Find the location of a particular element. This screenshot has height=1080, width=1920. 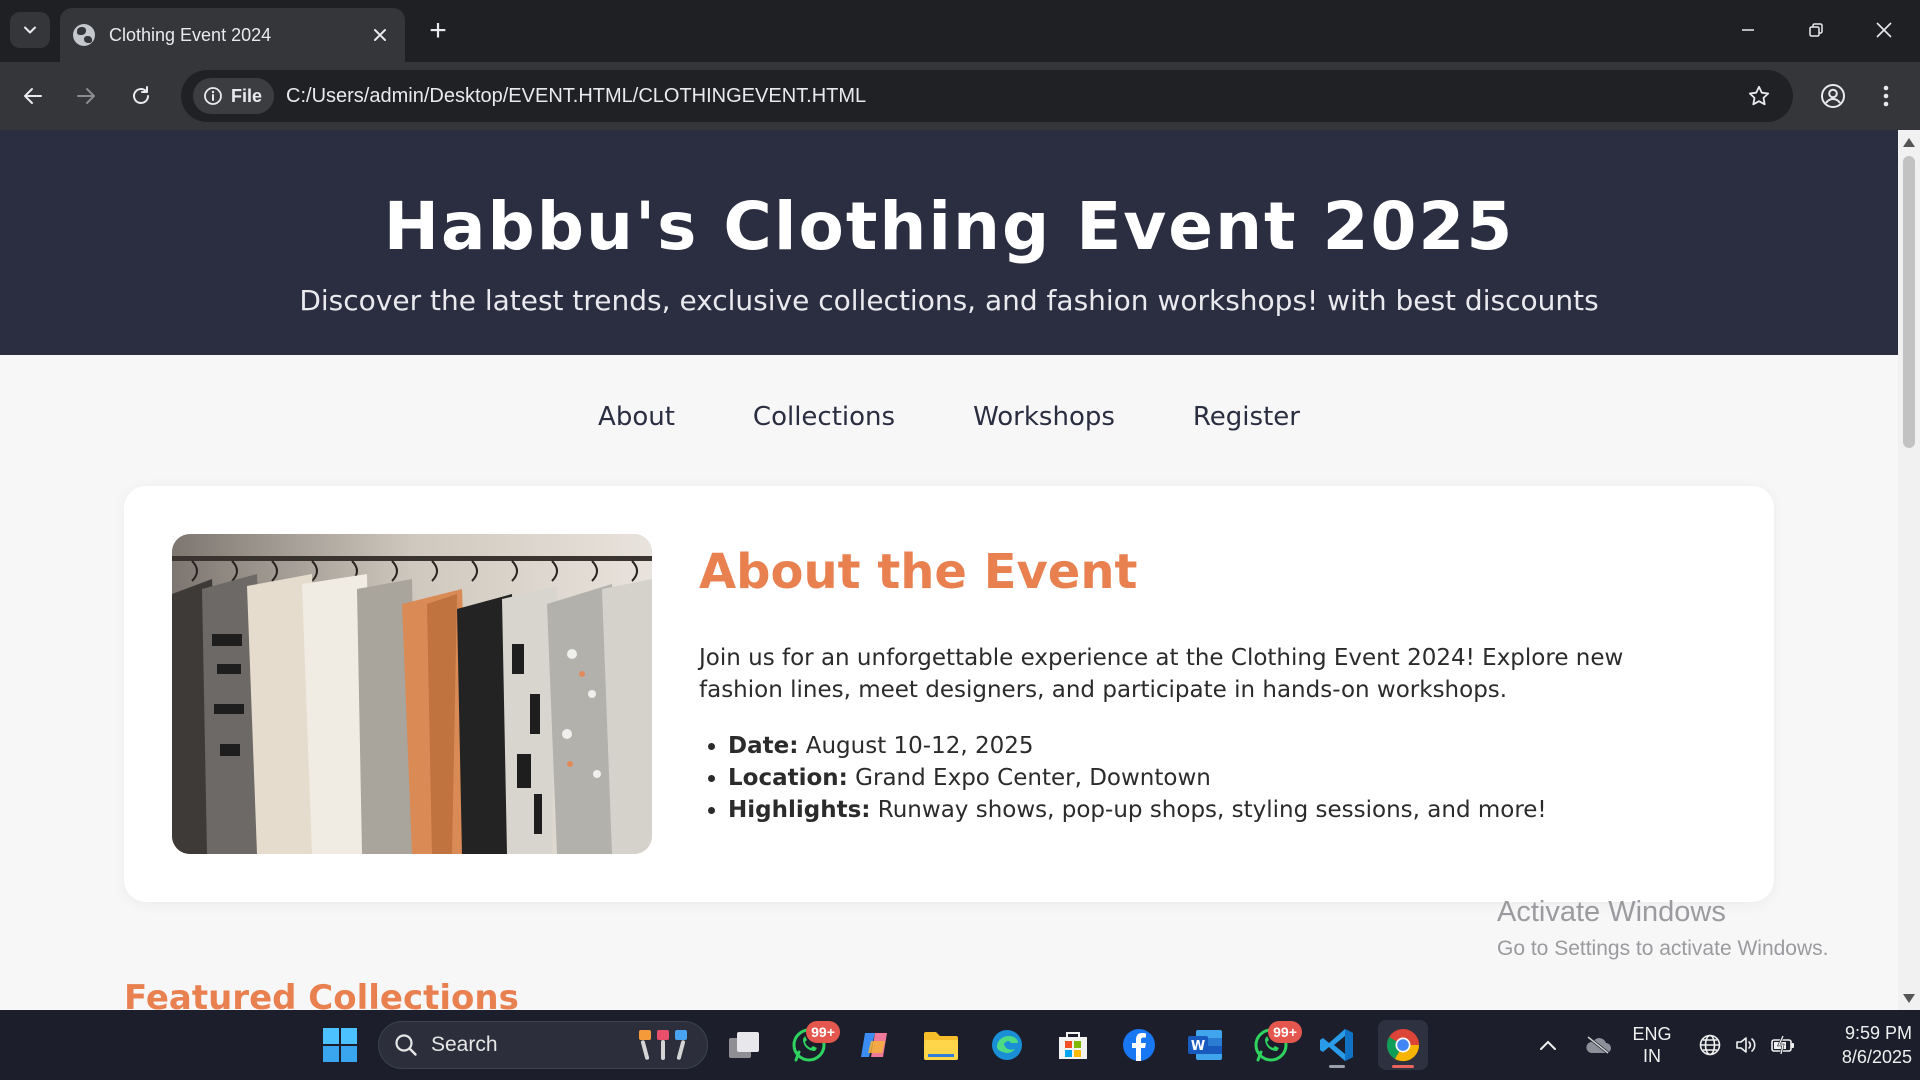

restore-icon is located at coordinates (1816, 30).